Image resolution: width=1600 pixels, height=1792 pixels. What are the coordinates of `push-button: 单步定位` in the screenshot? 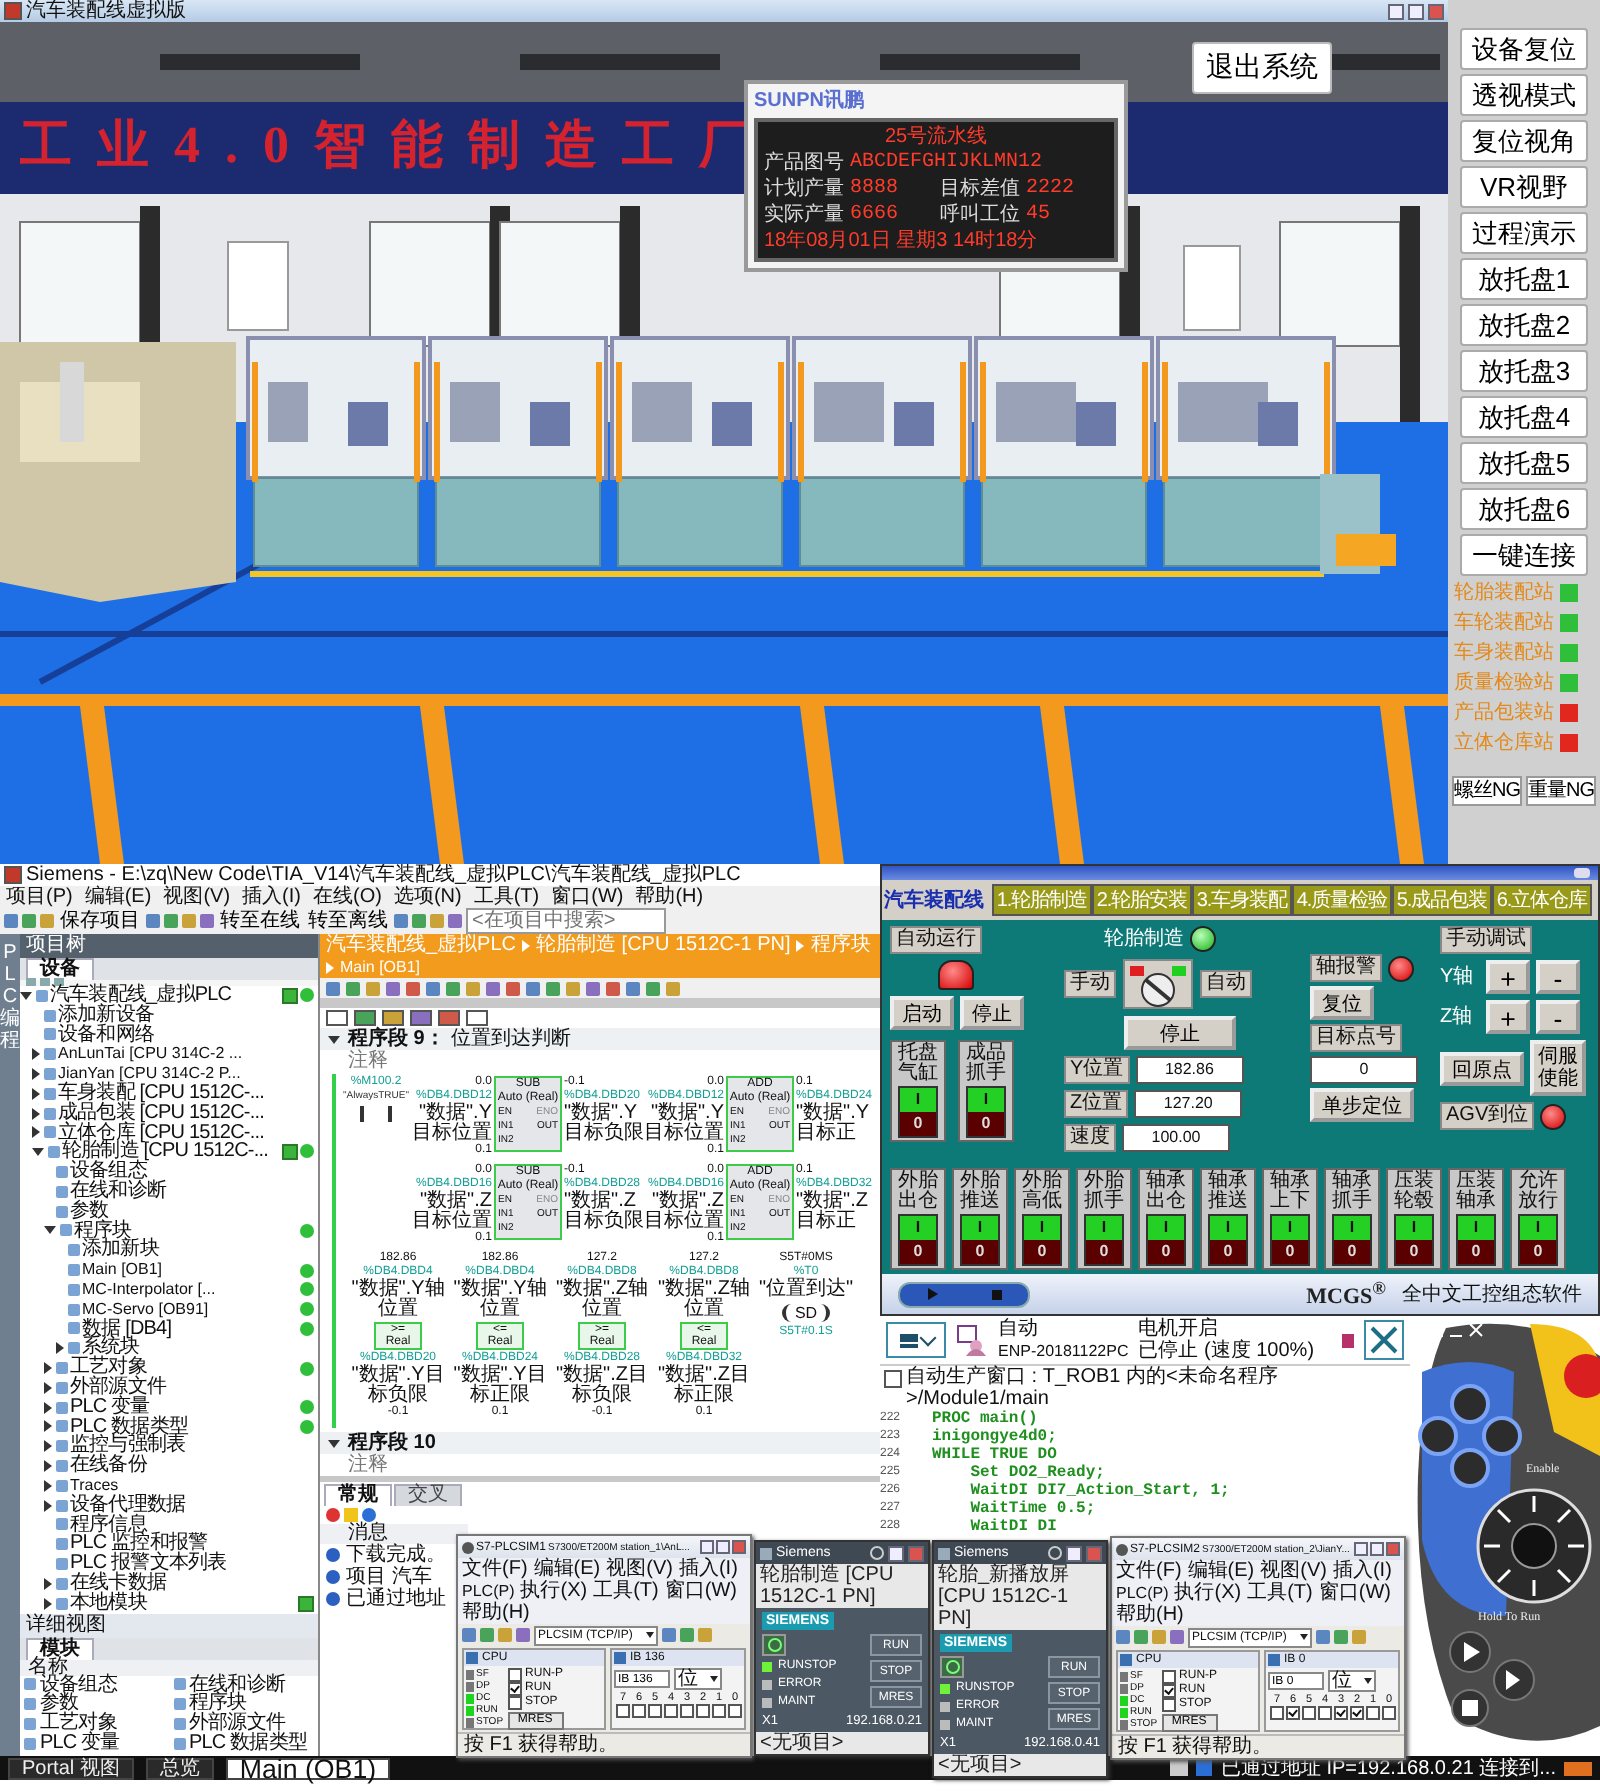 It's located at (1362, 1105).